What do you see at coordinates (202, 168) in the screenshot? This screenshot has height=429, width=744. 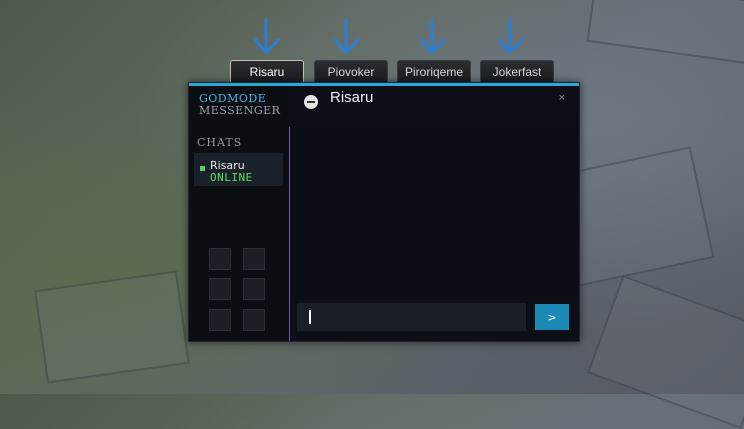 I see `online-indicator` at bounding box center [202, 168].